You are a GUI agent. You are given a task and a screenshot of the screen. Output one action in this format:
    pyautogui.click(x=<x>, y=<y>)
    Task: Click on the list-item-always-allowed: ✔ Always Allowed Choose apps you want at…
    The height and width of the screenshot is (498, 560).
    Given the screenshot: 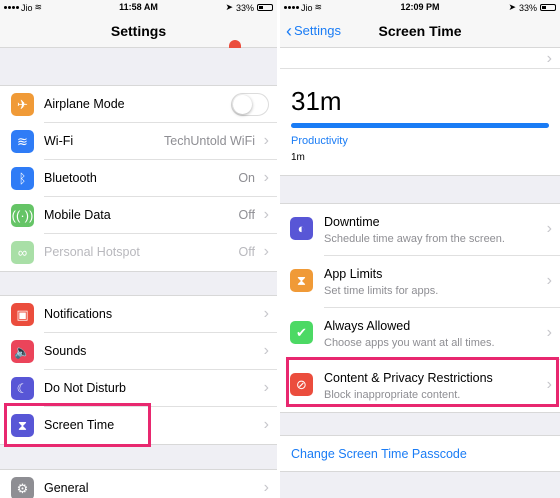 What is the action you would take?
    pyautogui.click(x=420, y=334)
    